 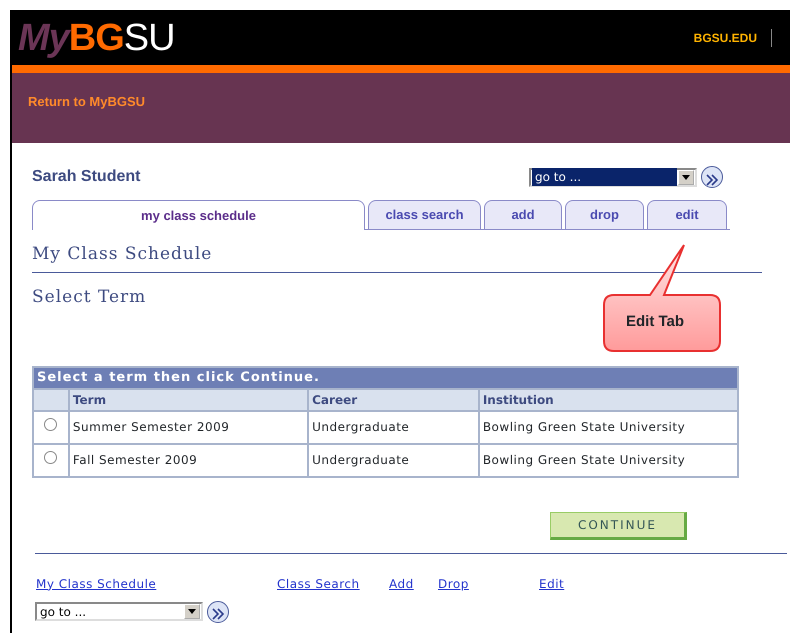 I want to click on logo: MyBGSU, so click(x=96, y=37).